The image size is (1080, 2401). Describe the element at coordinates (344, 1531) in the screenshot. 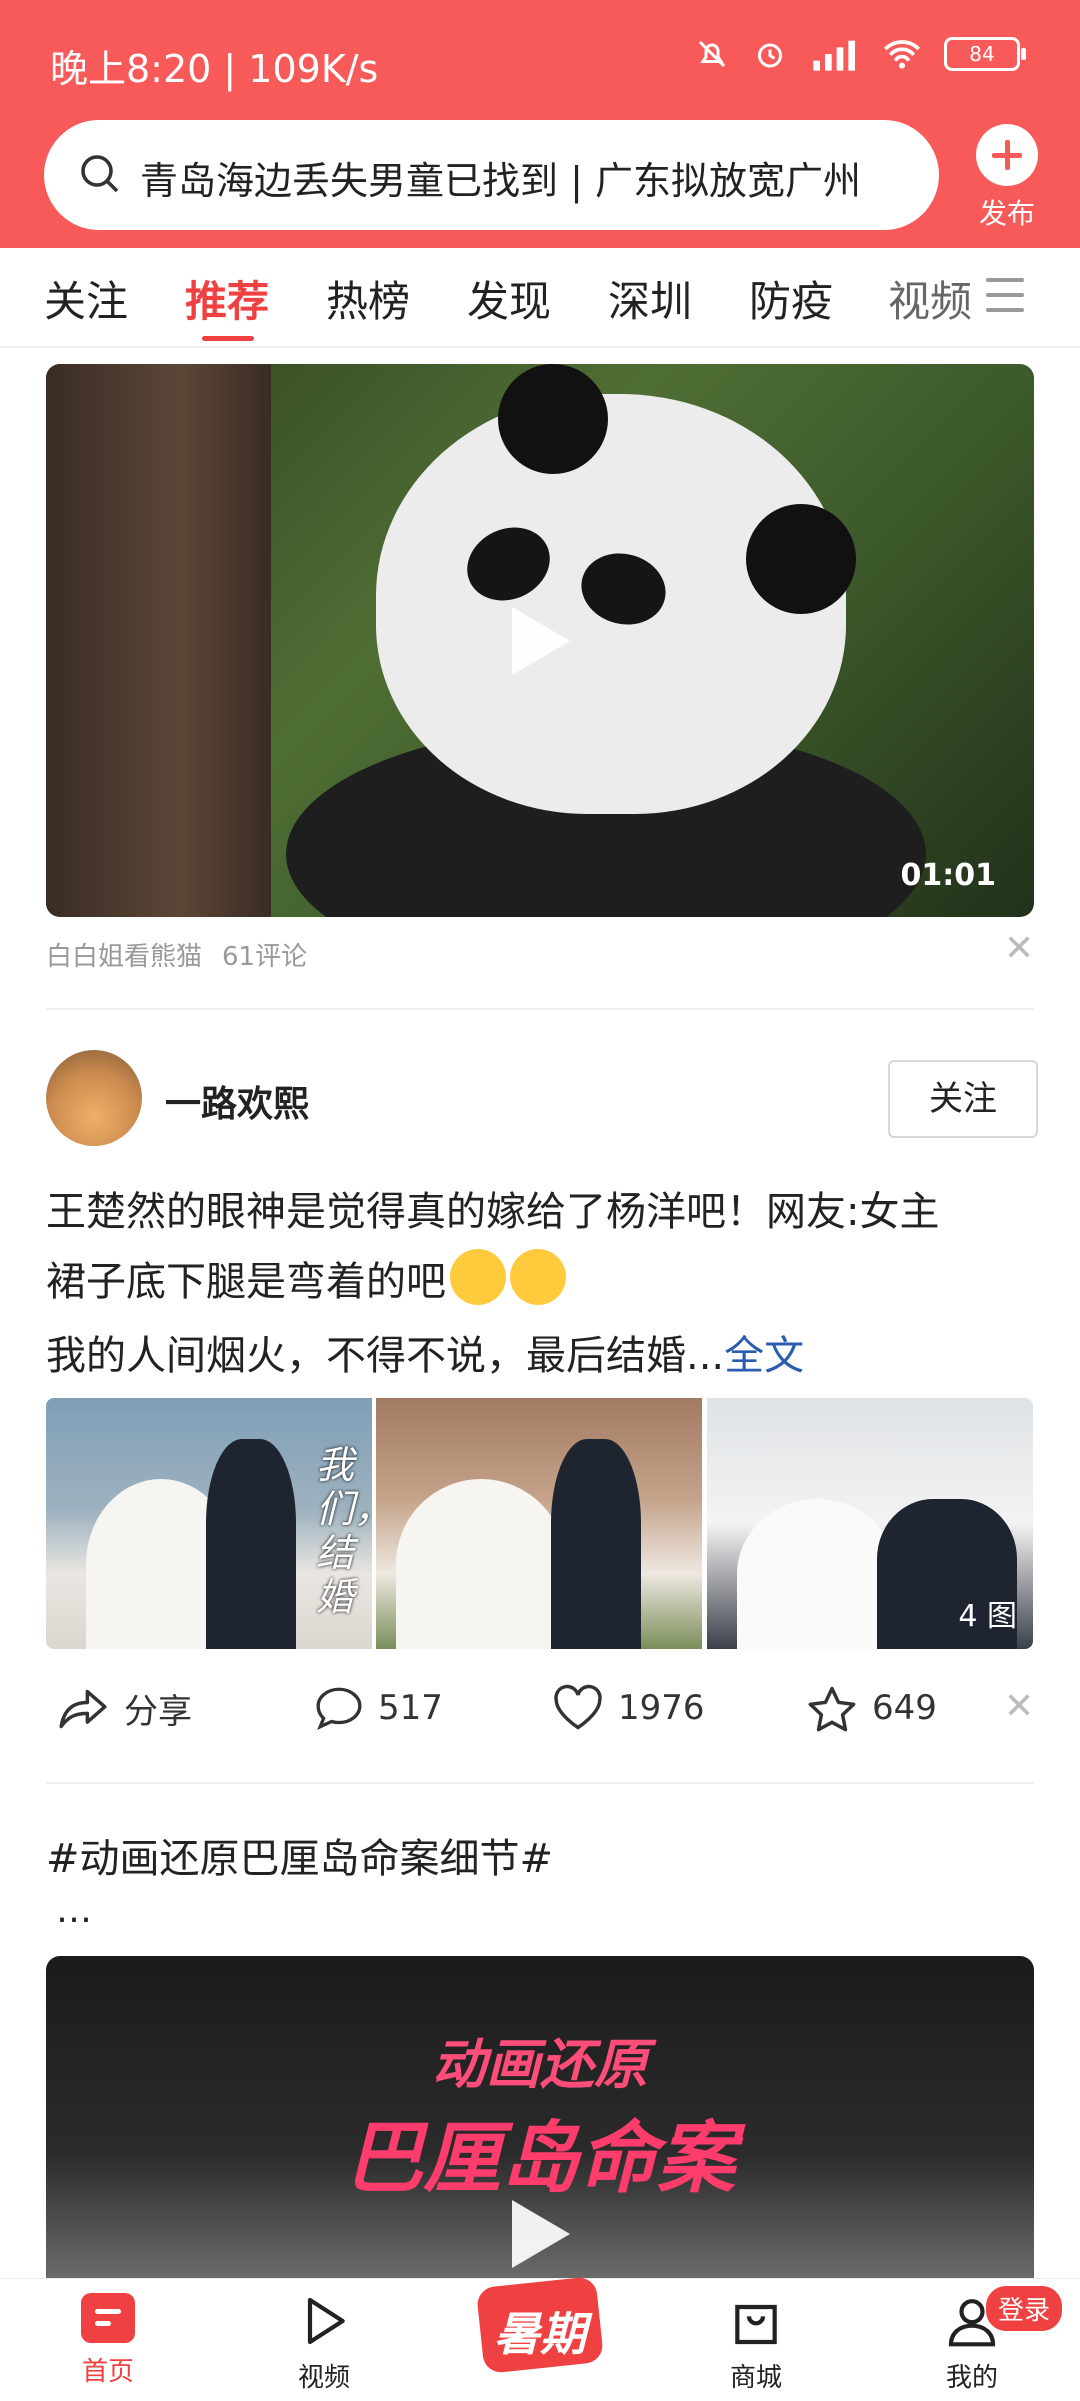

I see `image-calligraphy-text: 我们，结婚` at that location.